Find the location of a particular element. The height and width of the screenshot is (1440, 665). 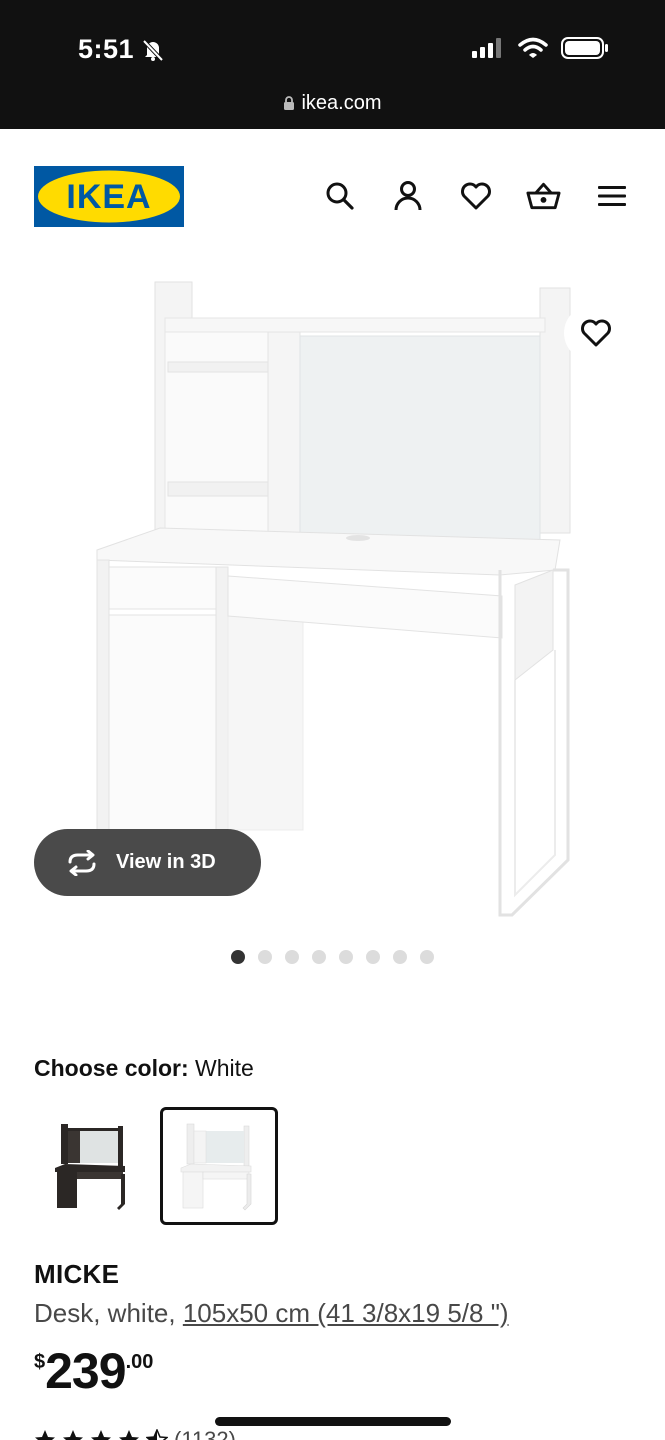

silent-bell-icon is located at coordinates (153, 50).